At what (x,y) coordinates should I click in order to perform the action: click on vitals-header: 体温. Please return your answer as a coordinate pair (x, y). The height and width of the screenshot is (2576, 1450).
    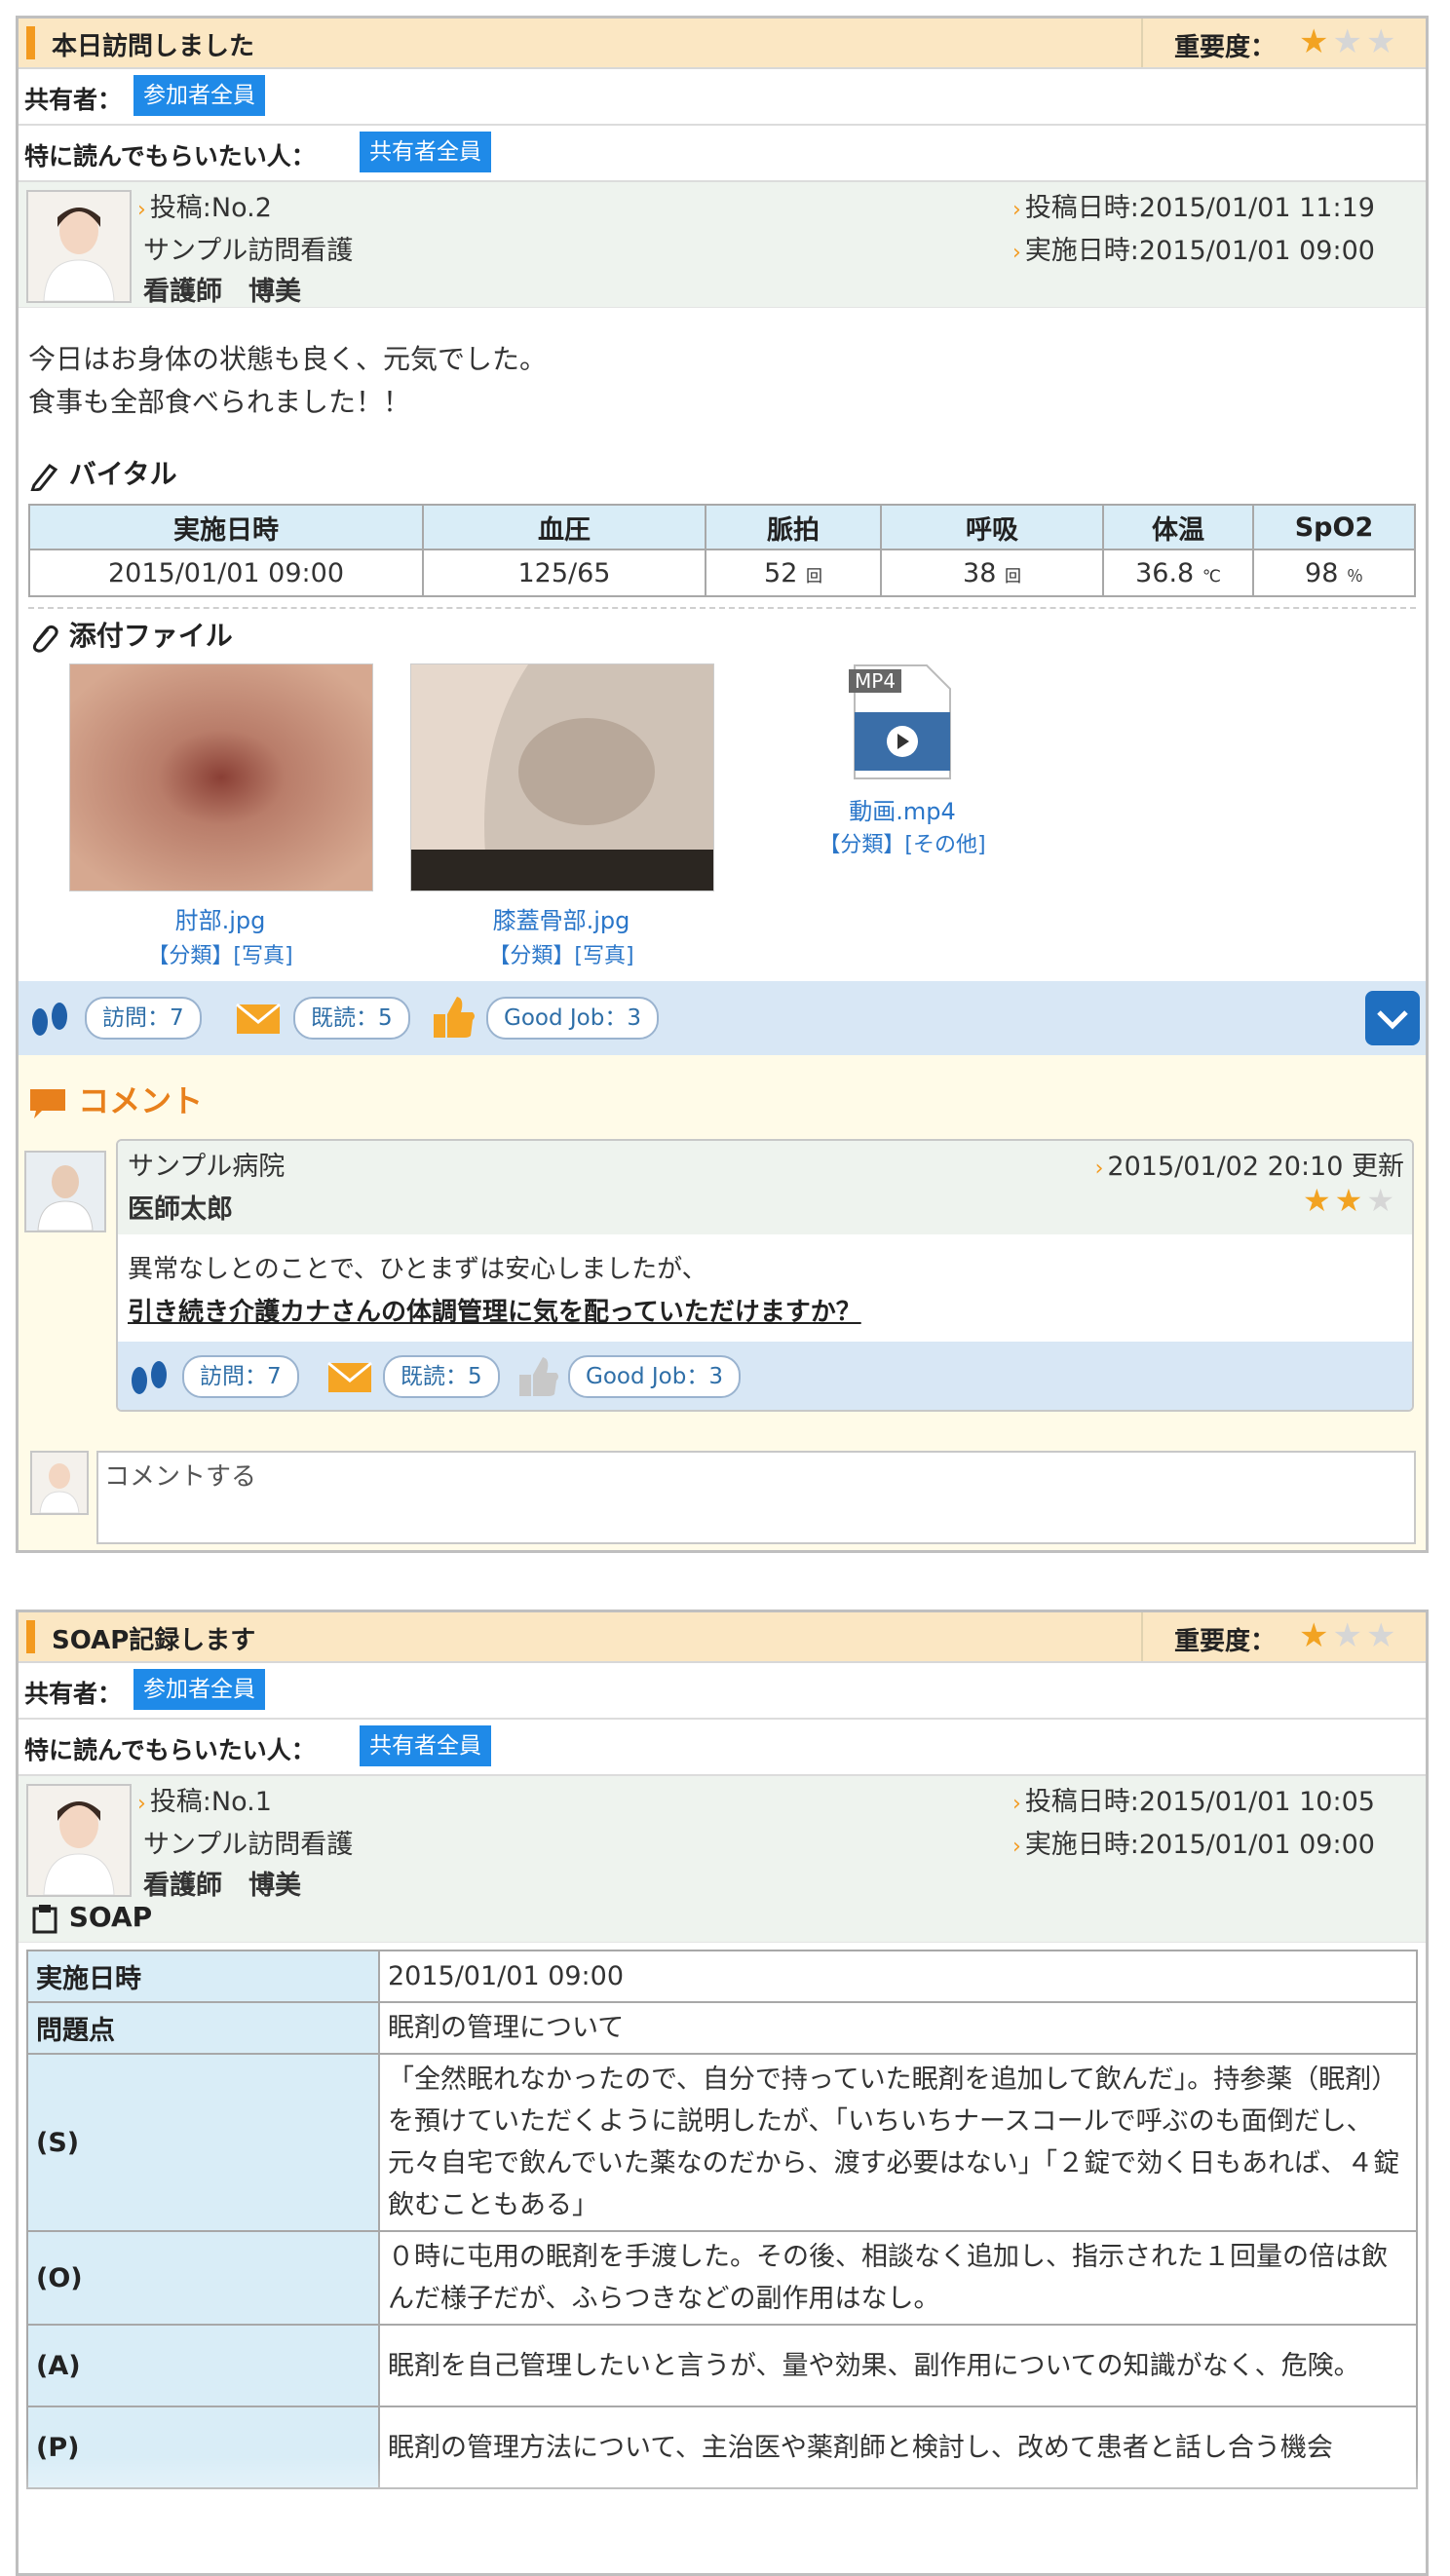
    Looking at the image, I should click on (1178, 527).